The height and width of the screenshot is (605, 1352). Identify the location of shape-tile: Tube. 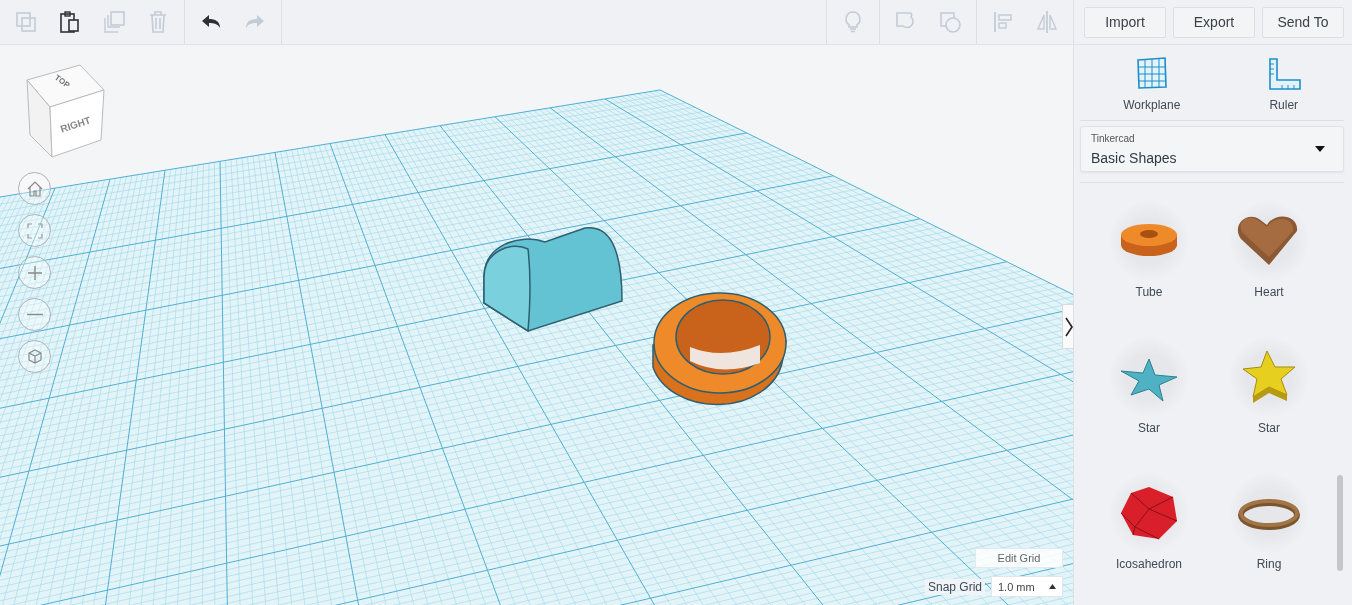
(1149, 267).